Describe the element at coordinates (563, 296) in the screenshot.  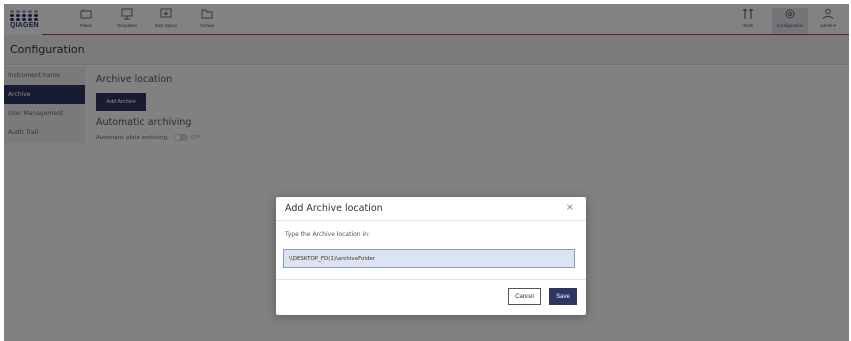
I see `save-button: Save` at that location.